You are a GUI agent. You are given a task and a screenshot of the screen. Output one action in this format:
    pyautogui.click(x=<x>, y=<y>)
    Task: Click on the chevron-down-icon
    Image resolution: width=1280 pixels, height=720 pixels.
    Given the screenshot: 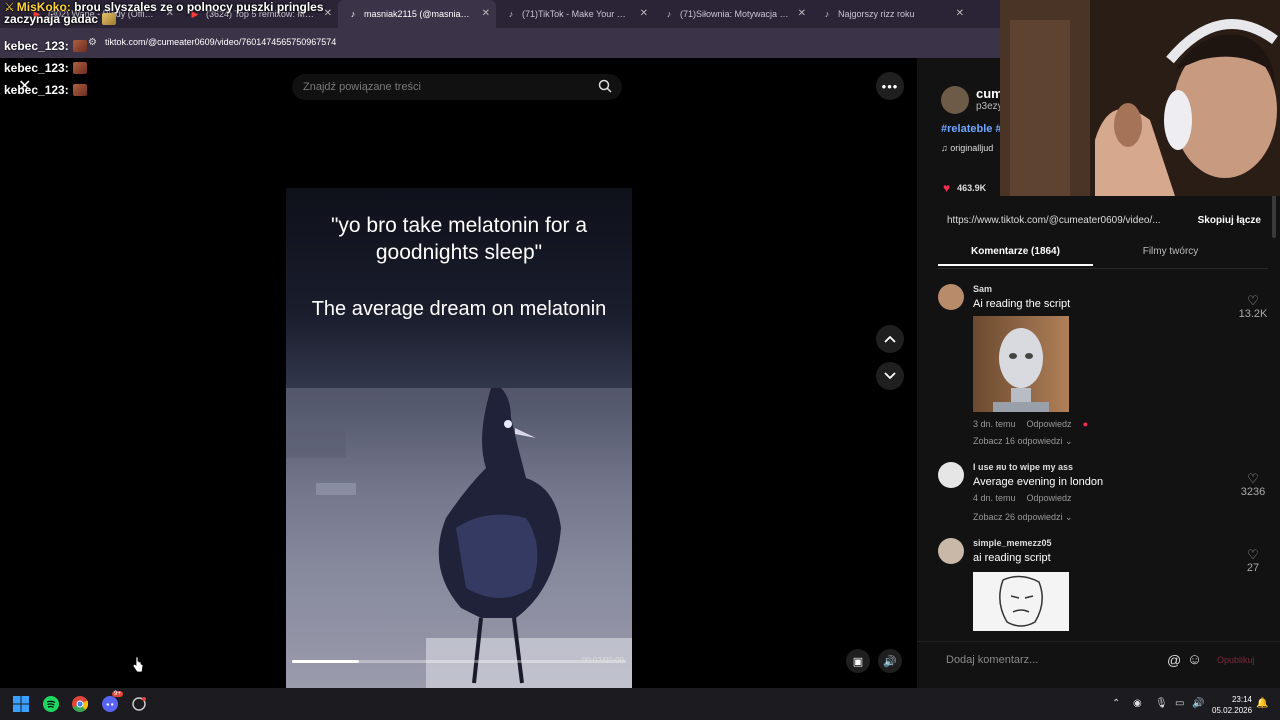 What is the action you would take?
    pyautogui.click(x=890, y=376)
    